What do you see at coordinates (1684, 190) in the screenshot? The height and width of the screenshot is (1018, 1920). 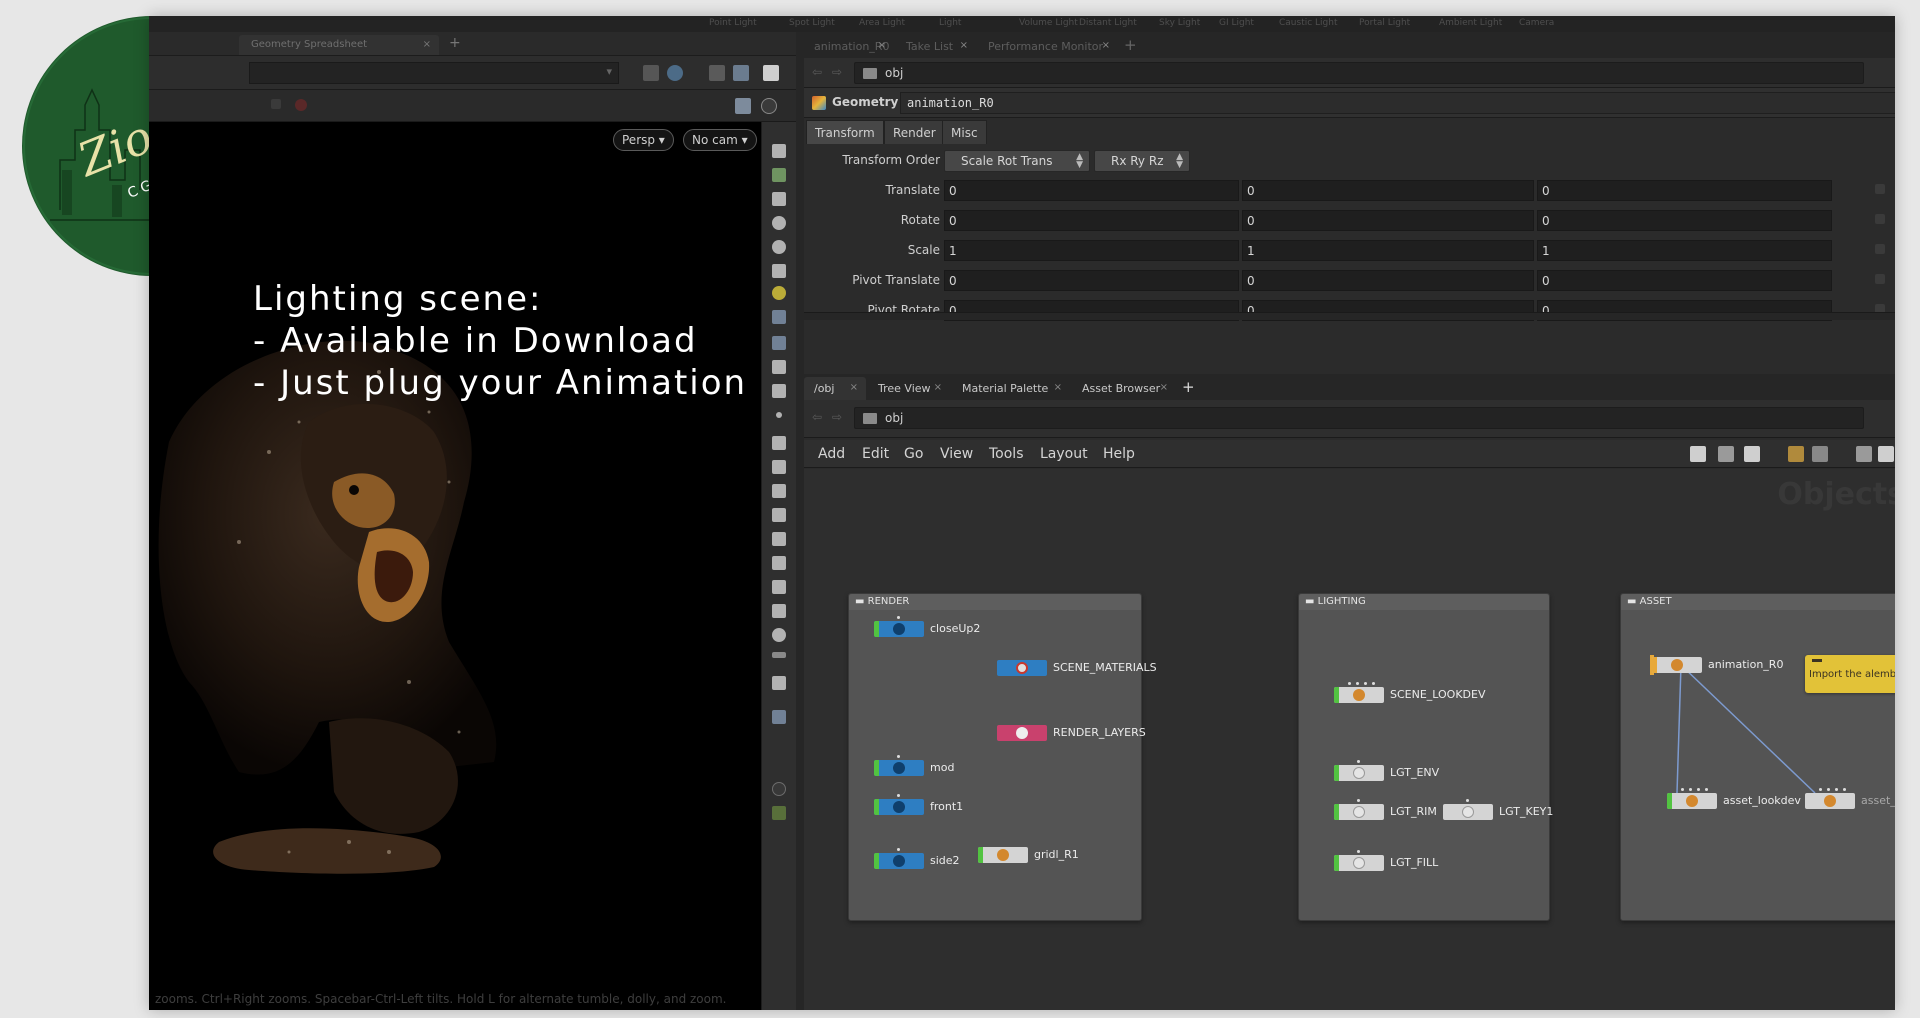 I see `translate-z-field: 0` at bounding box center [1684, 190].